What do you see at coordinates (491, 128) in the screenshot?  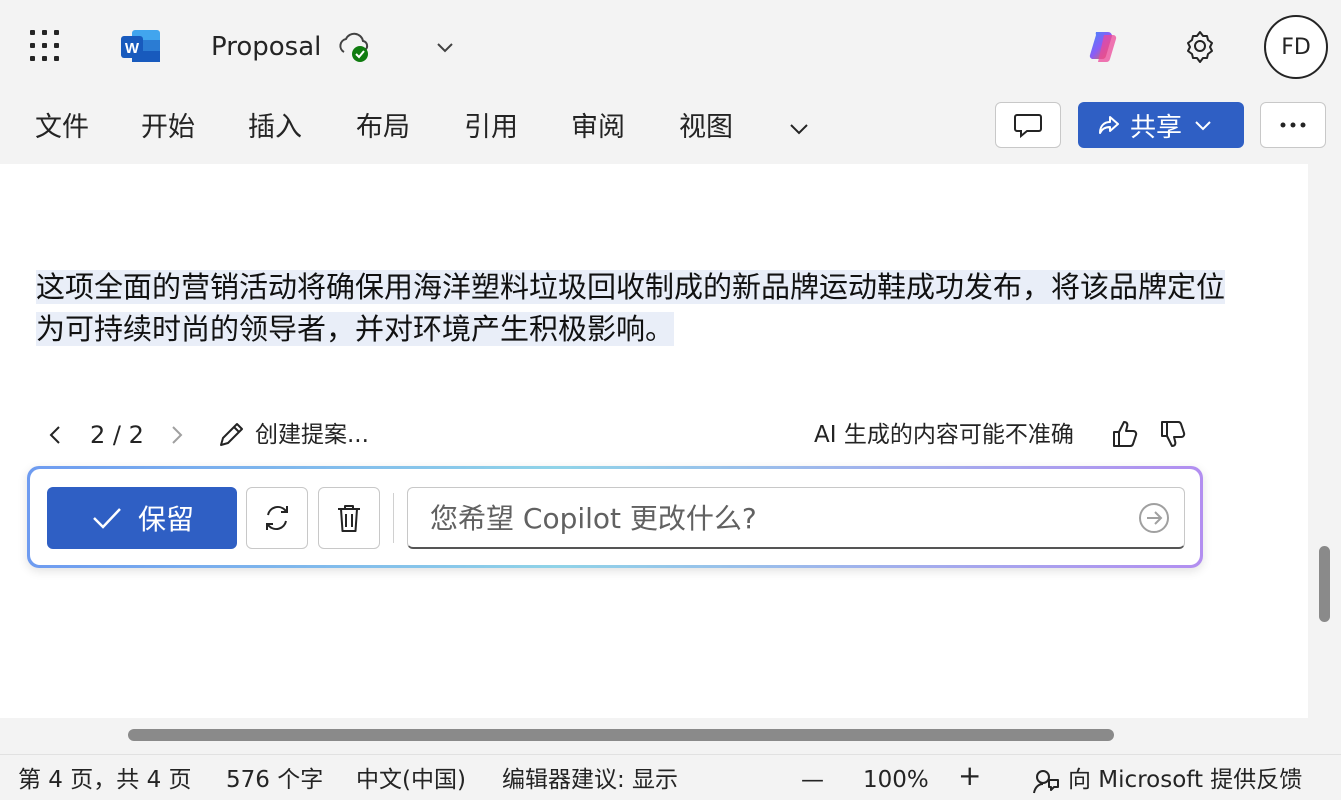 I see `tab-references: 引用` at bounding box center [491, 128].